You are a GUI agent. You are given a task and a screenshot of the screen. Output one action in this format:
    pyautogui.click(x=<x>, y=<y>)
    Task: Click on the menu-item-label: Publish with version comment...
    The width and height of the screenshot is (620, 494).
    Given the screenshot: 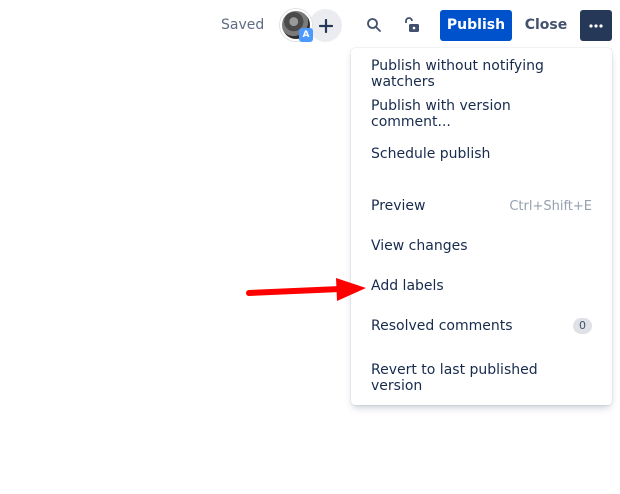 What is the action you would take?
    pyautogui.click(x=441, y=114)
    